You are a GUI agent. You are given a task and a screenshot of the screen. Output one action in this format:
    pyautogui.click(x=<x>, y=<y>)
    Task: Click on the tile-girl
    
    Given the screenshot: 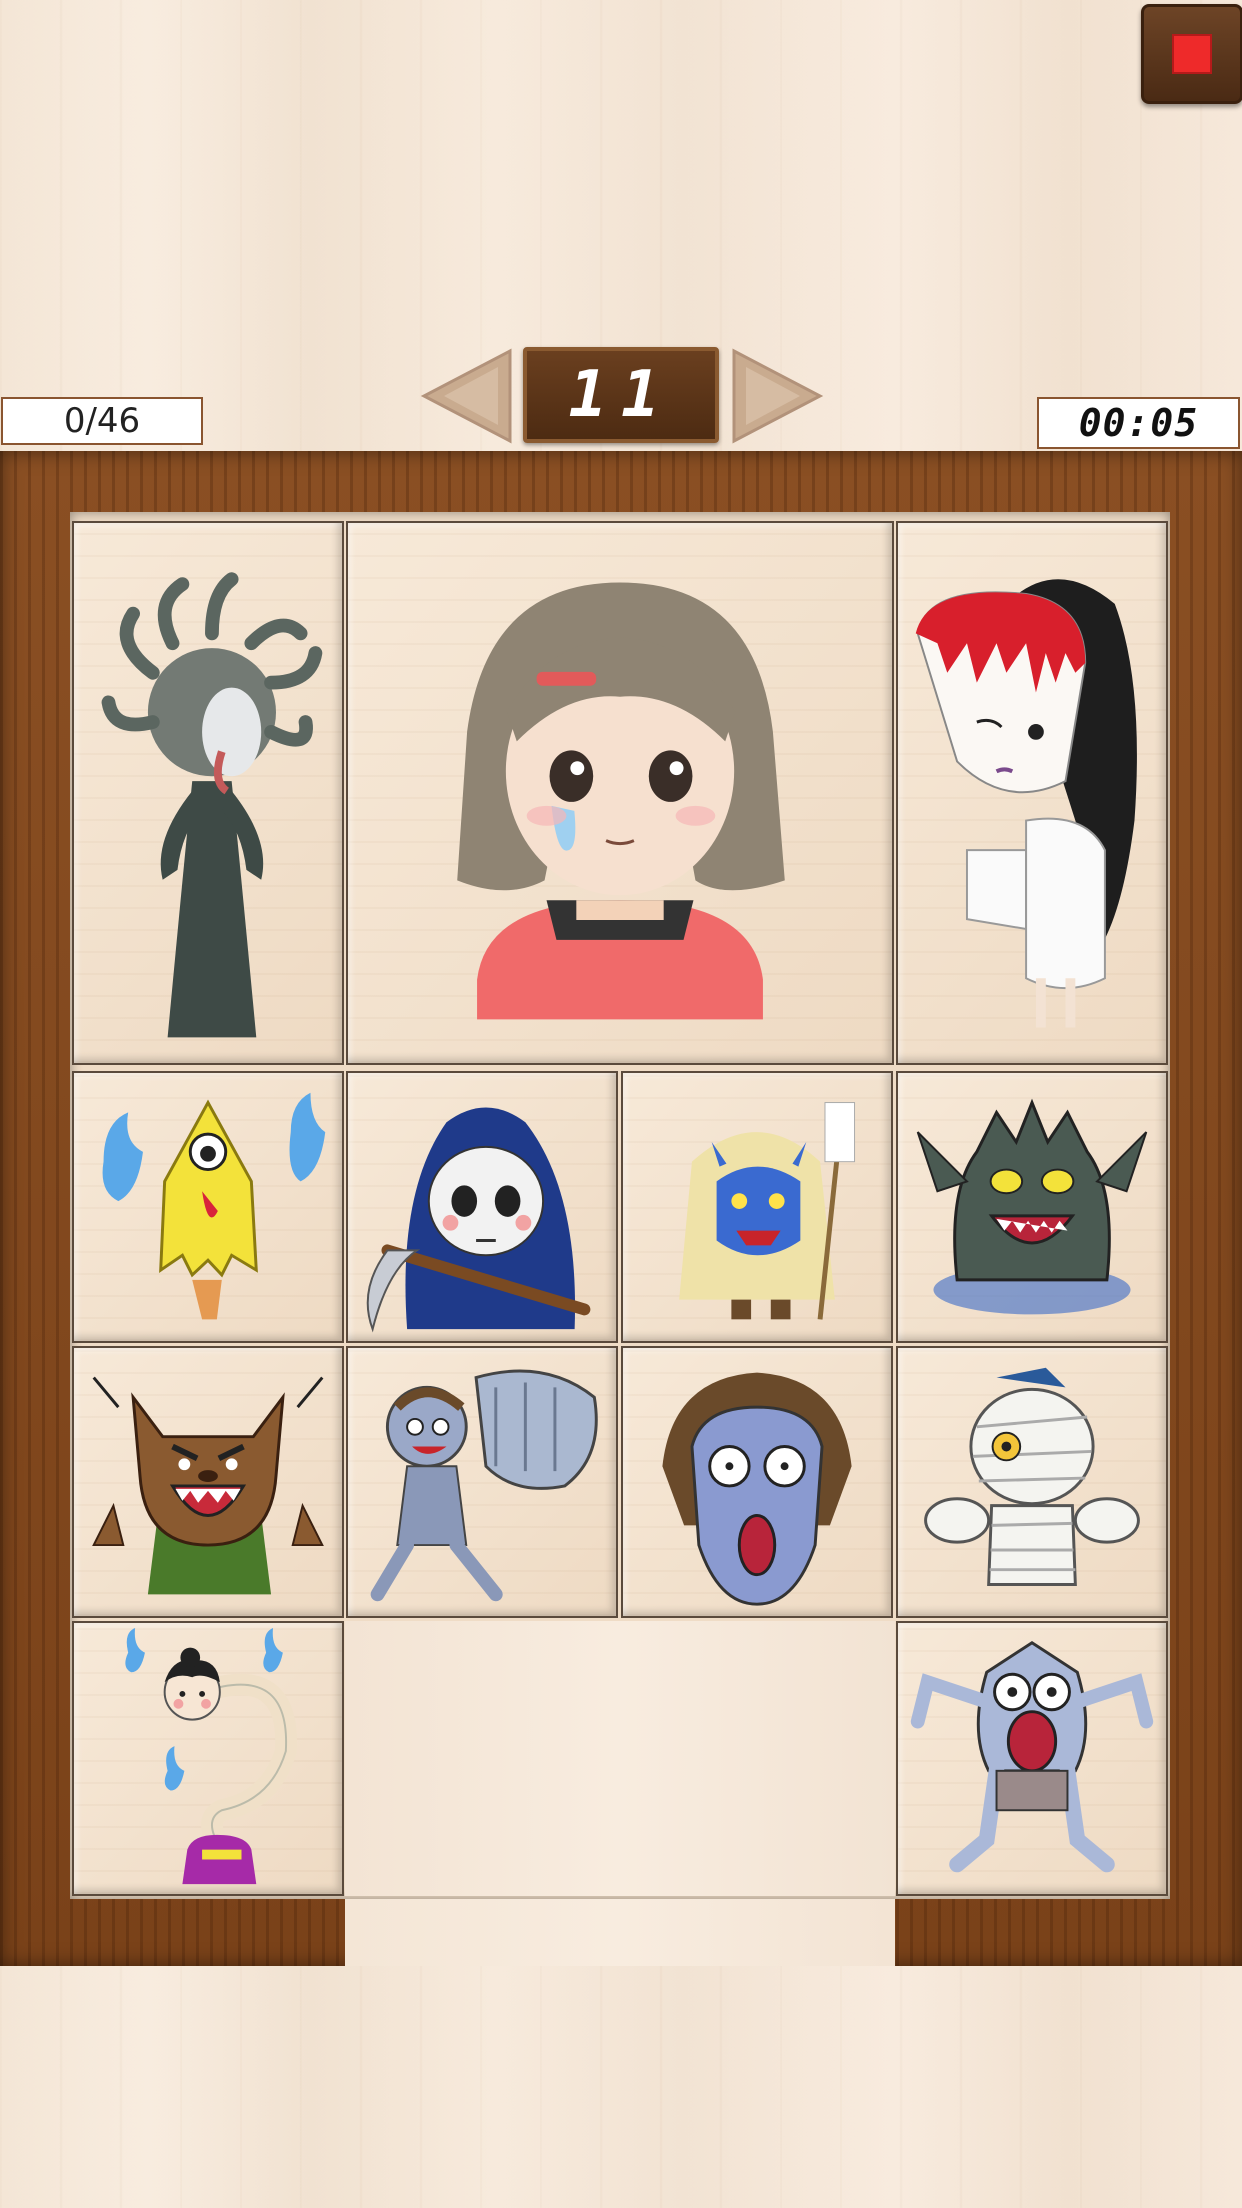 What is the action you would take?
    pyautogui.click(x=620, y=793)
    